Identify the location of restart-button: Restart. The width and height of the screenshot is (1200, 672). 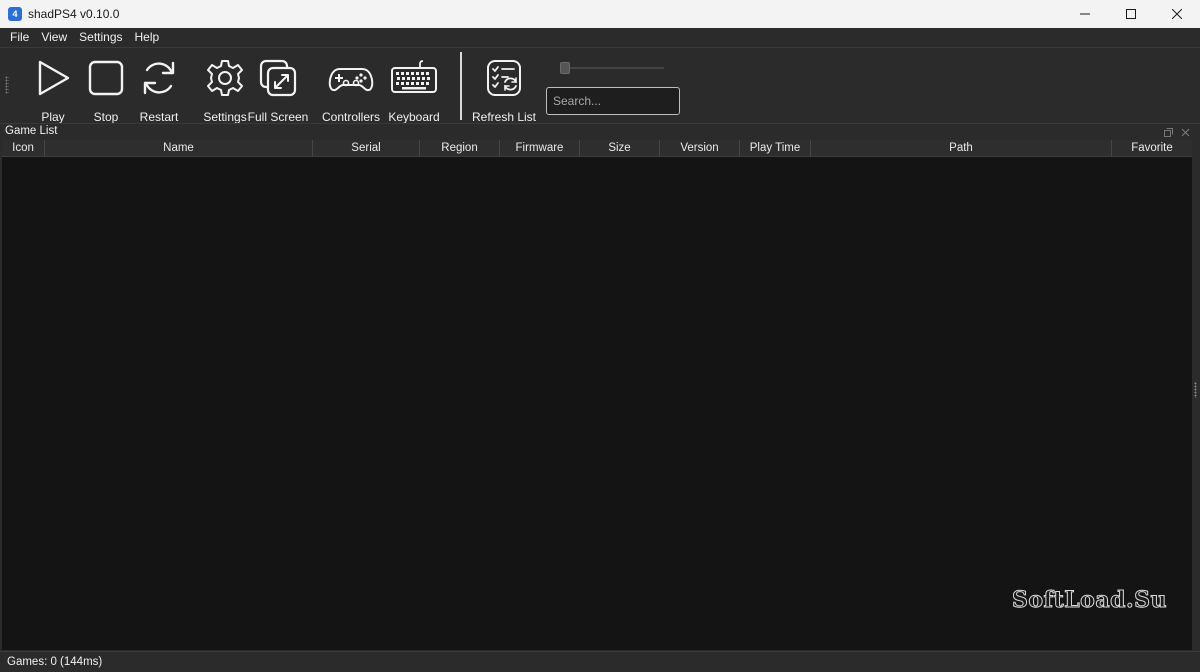
(159, 88).